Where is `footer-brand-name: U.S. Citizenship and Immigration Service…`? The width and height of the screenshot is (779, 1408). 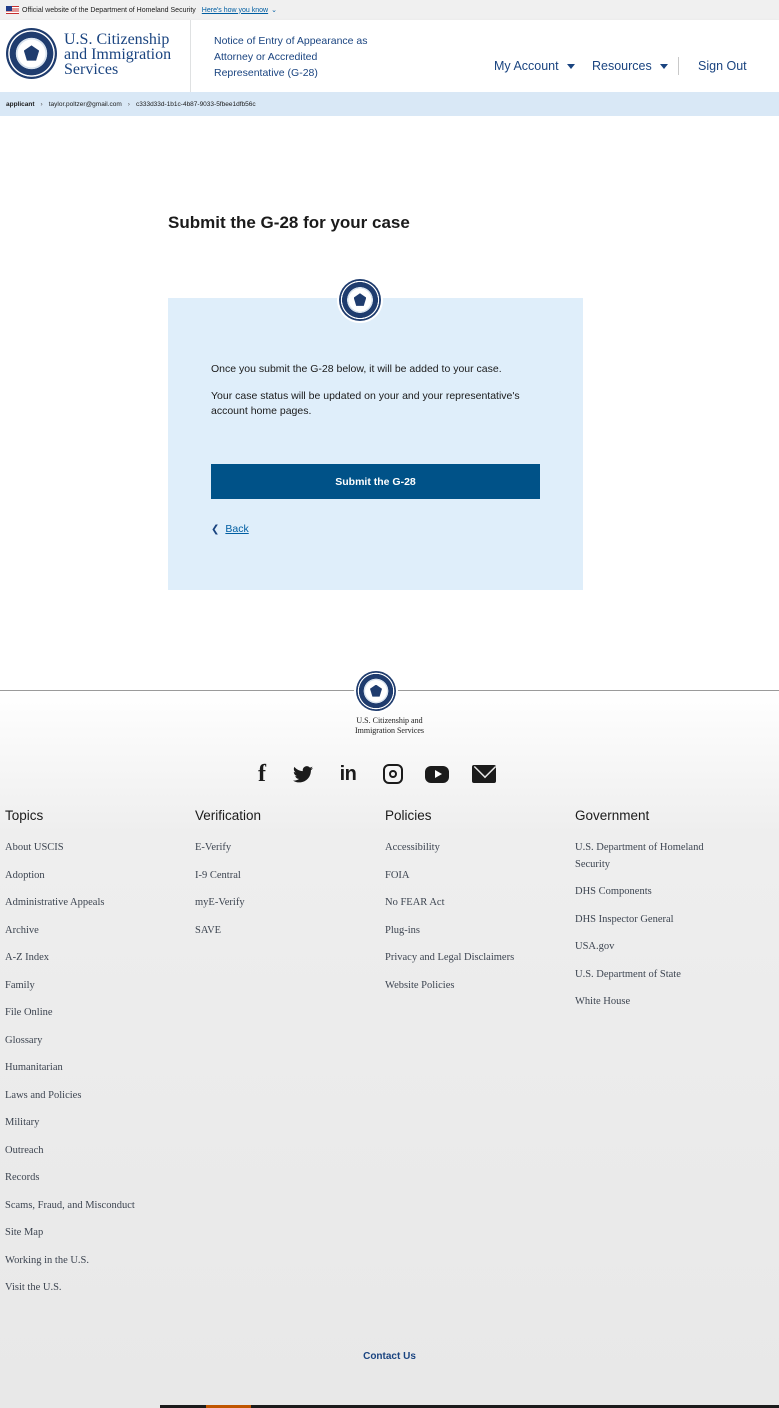 footer-brand-name: U.S. Citizenship and Immigration Service… is located at coordinates (389, 726).